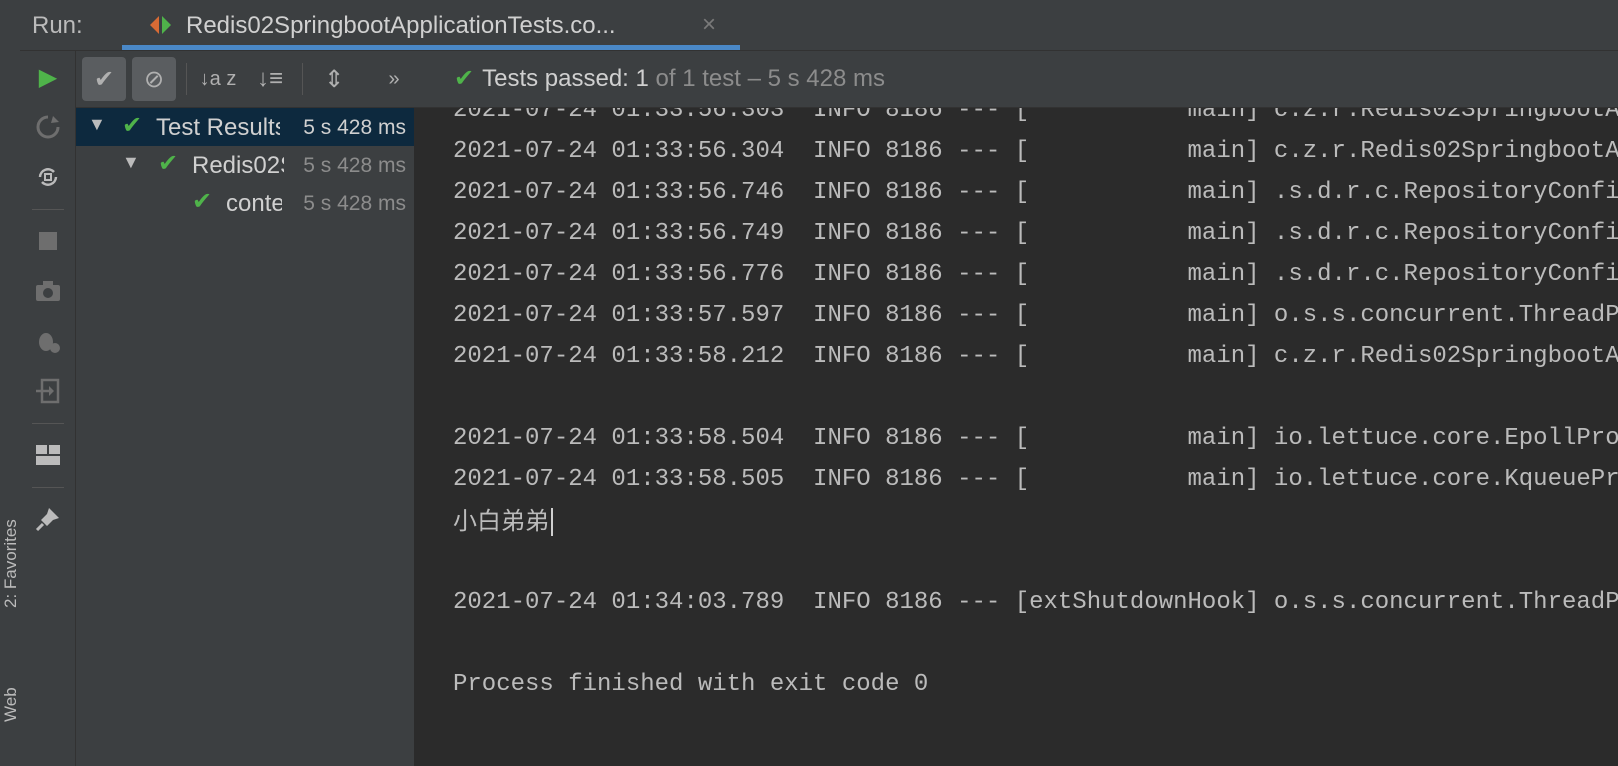  I want to click on restore-layout-button, so click(48, 455).